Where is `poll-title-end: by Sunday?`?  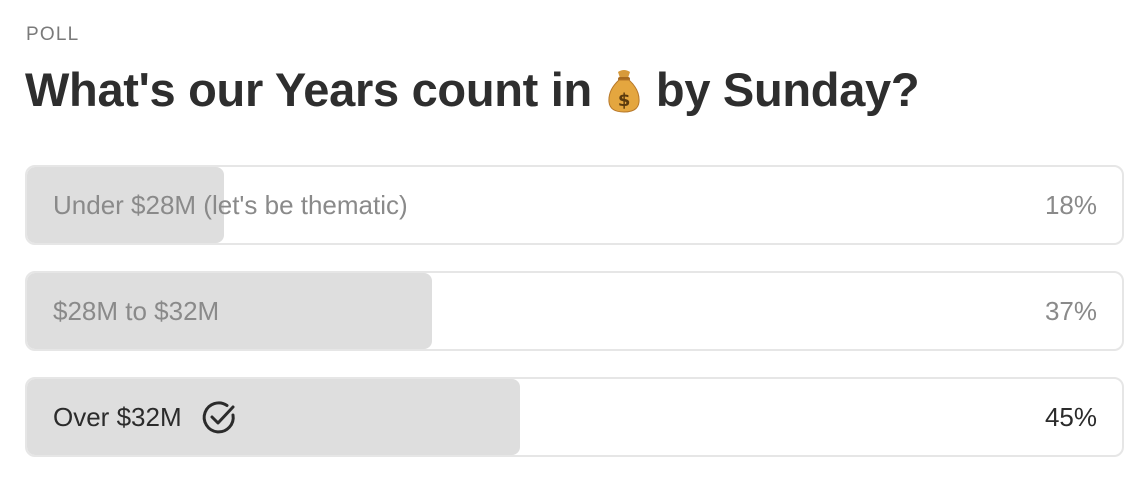
poll-title-end: by Sunday? is located at coordinates (787, 89).